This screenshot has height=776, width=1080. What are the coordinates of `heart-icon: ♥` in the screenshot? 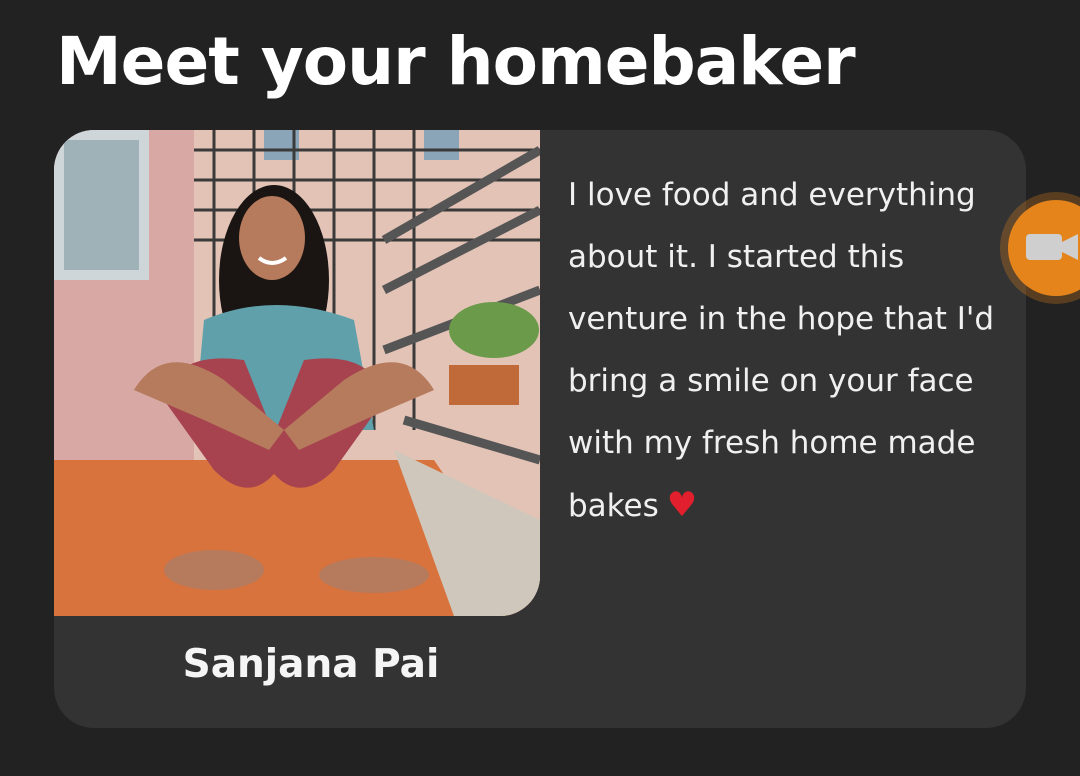 It's located at (682, 505).